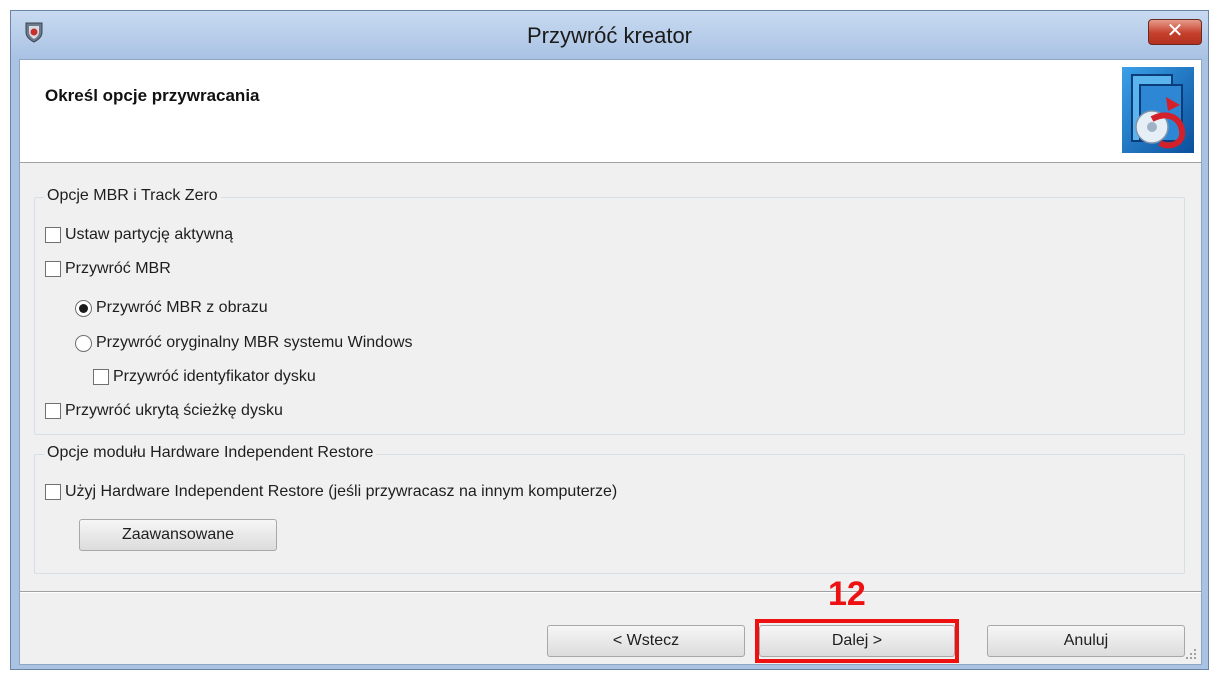 The image size is (1219, 674). I want to click on restore-original-mbr-radio: Przywróć oryginalny MBR systemu Windows, so click(244, 343).